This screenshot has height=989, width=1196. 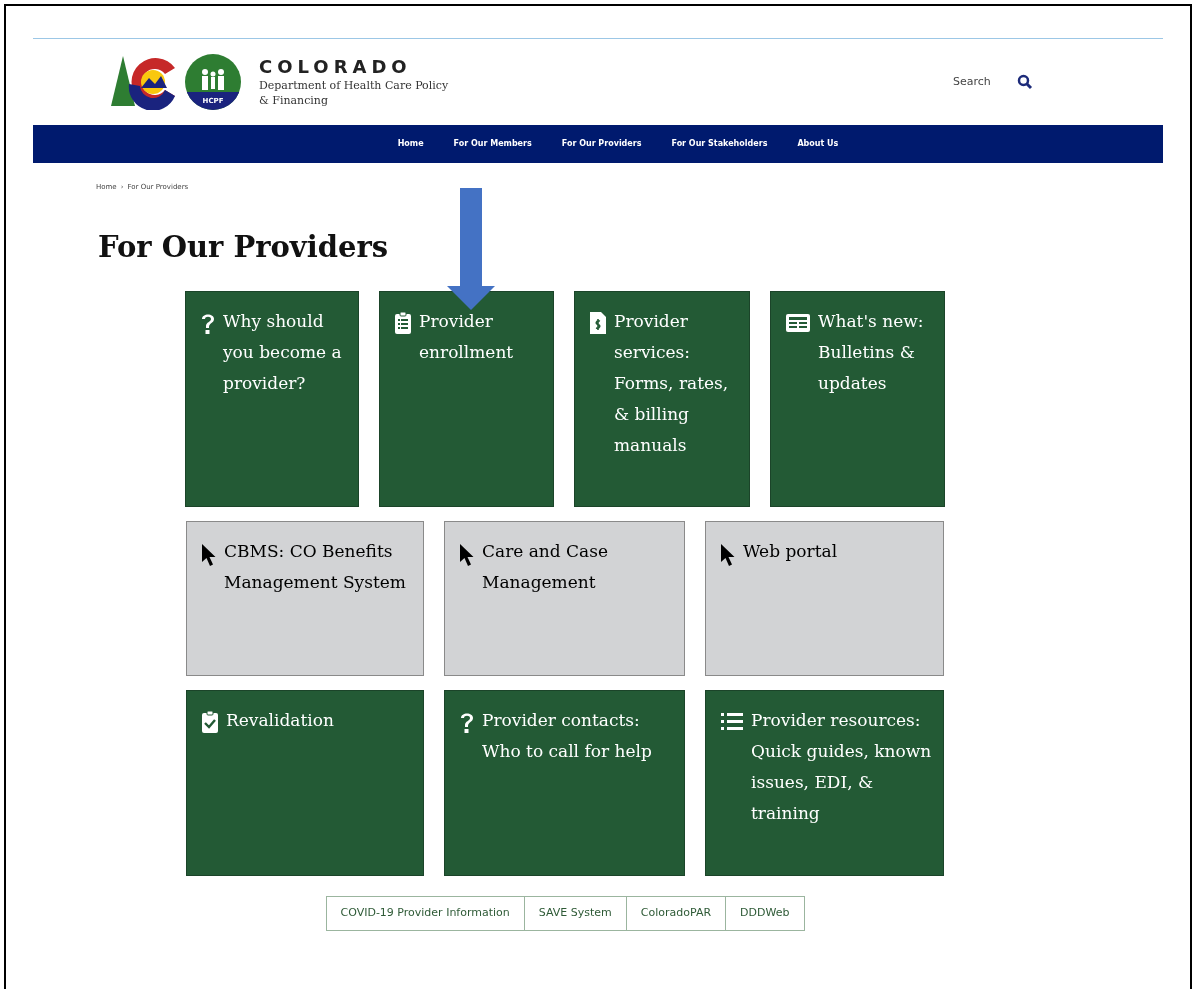 What do you see at coordinates (466, 398) in the screenshot?
I see `section-tile: Provider enrollment` at bounding box center [466, 398].